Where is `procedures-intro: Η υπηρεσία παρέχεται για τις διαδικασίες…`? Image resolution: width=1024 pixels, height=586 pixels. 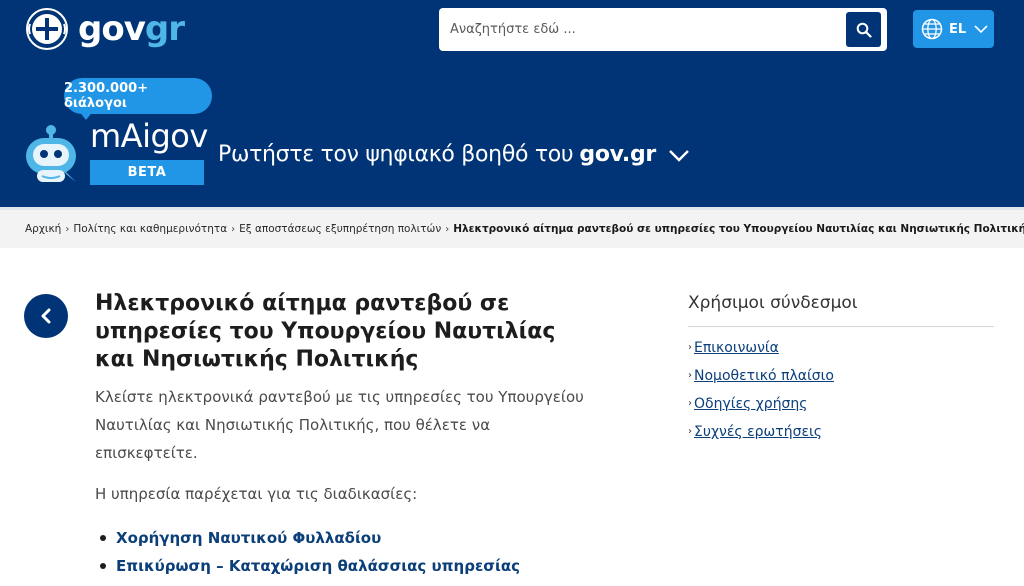
procedures-intro: Η υπηρεσία παρέχεται για τις διαδικασίες… is located at coordinates (256, 494).